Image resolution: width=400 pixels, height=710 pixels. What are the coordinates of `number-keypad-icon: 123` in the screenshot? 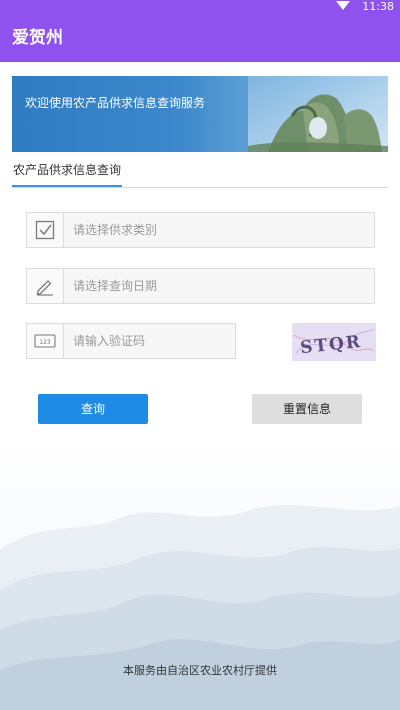 It's located at (45, 341).